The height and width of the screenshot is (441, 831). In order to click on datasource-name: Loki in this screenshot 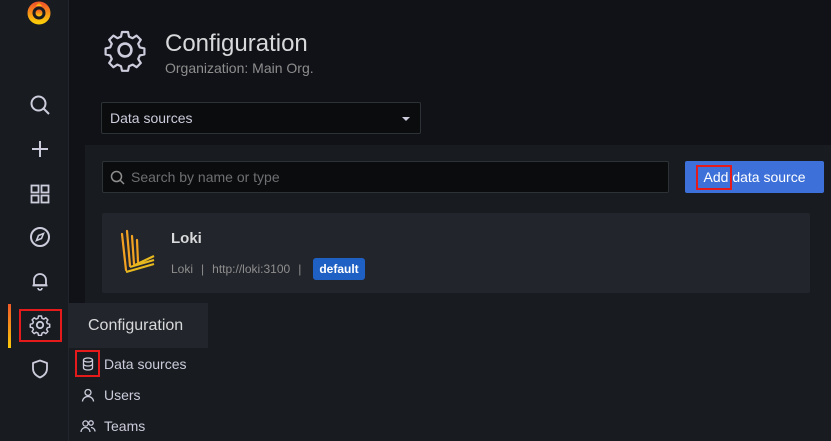, I will do `click(186, 238)`.